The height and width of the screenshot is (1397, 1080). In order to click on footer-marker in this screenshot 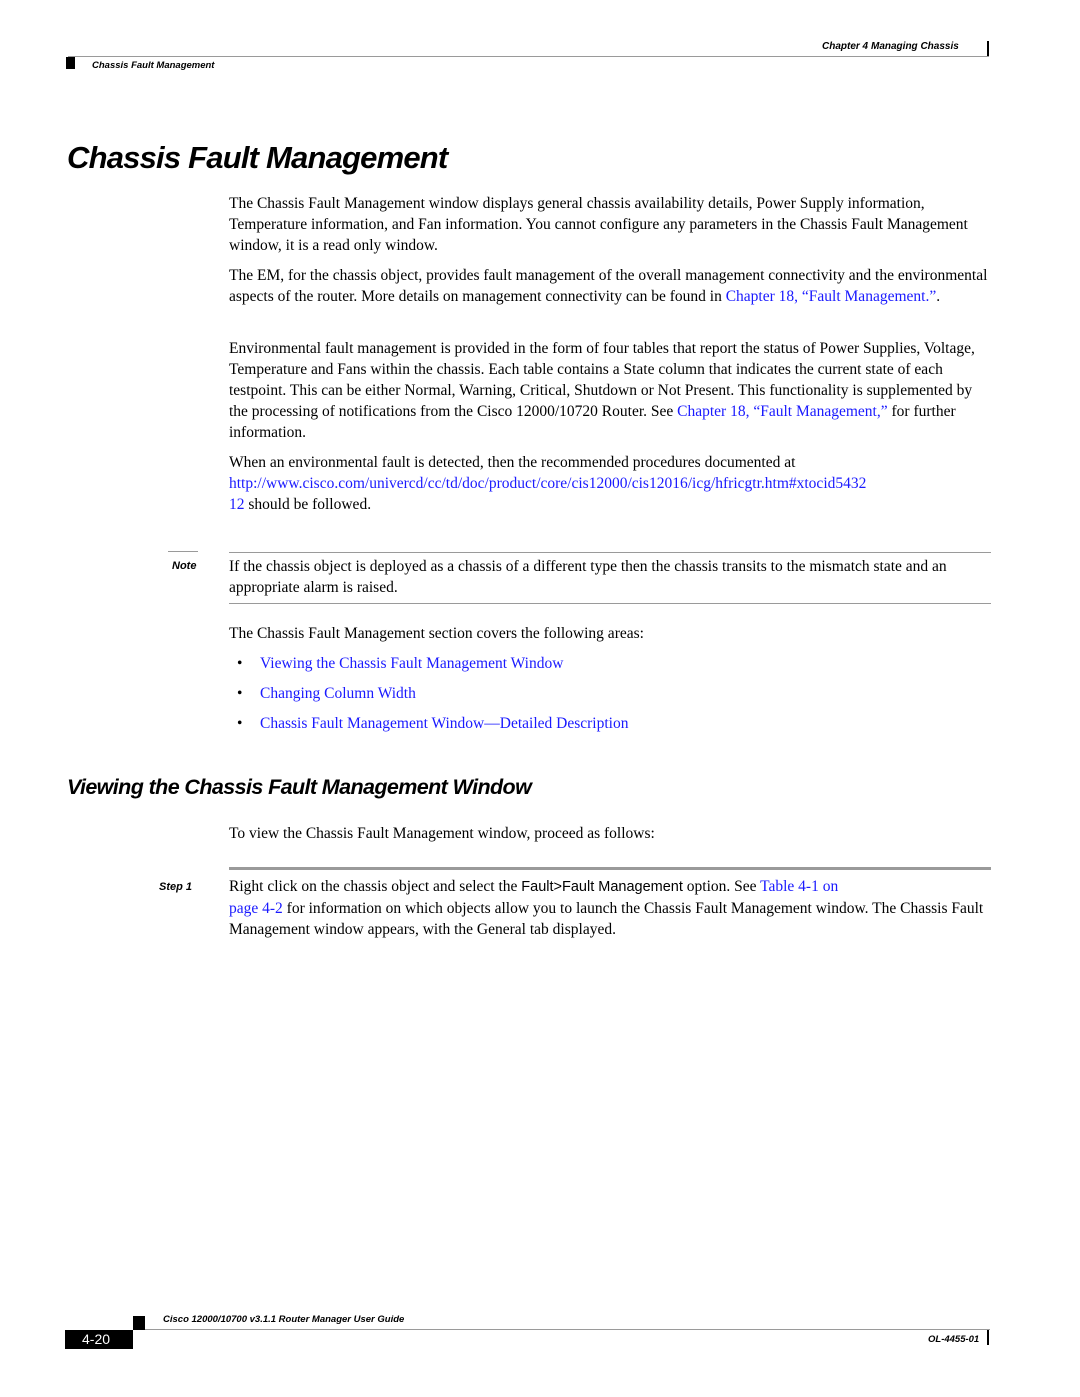, I will do `click(139, 1323)`.